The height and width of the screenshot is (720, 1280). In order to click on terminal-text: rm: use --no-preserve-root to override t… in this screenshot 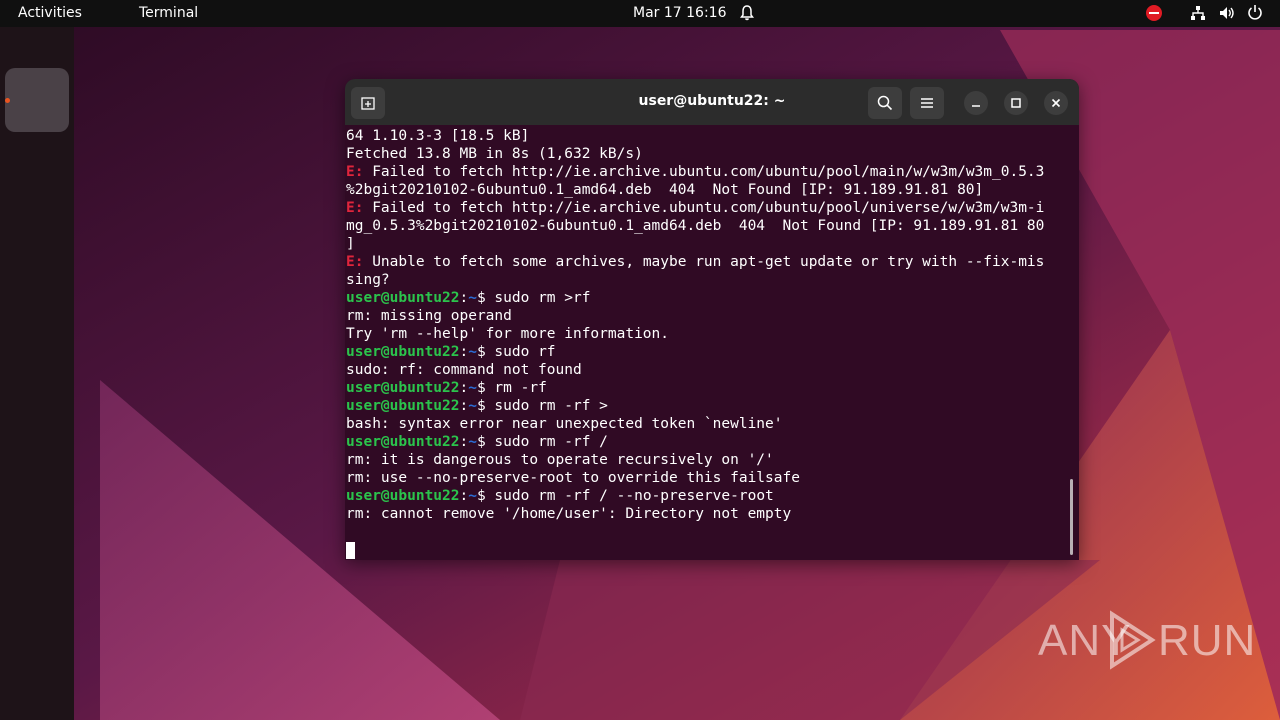, I will do `click(573, 478)`.